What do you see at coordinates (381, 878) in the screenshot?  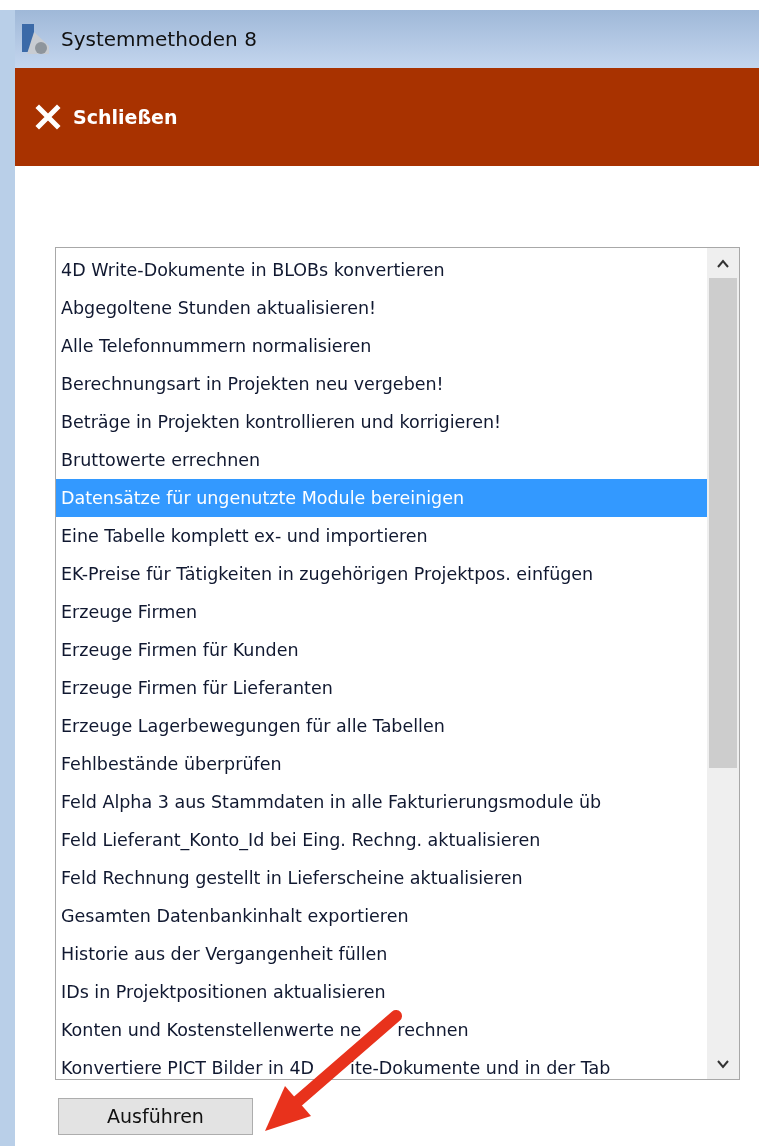 I see `list-item: Feld Rechnung gestellt in Lieferscheine aktualisieren` at bounding box center [381, 878].